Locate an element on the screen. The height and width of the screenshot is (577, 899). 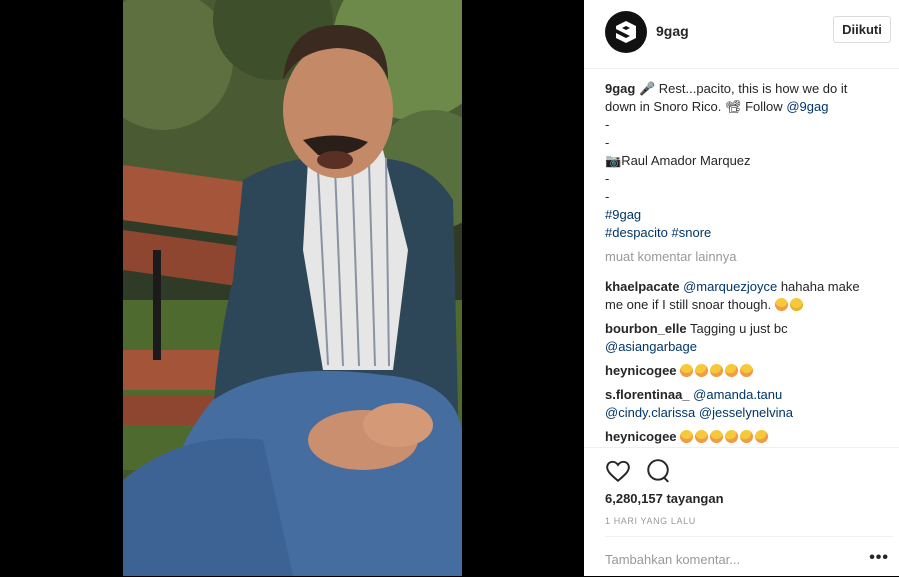
post-username: 9gag is located at coordinates (672, 31).